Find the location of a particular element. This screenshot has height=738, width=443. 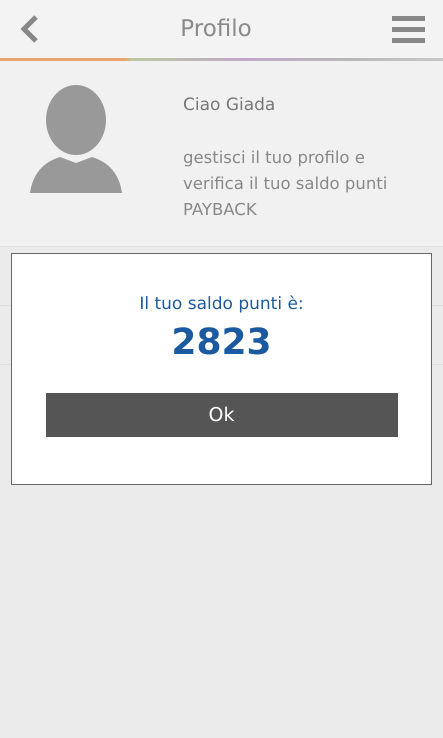

dialog-message: Il tuo saldo punti è: is located at coordinates (221, 304).